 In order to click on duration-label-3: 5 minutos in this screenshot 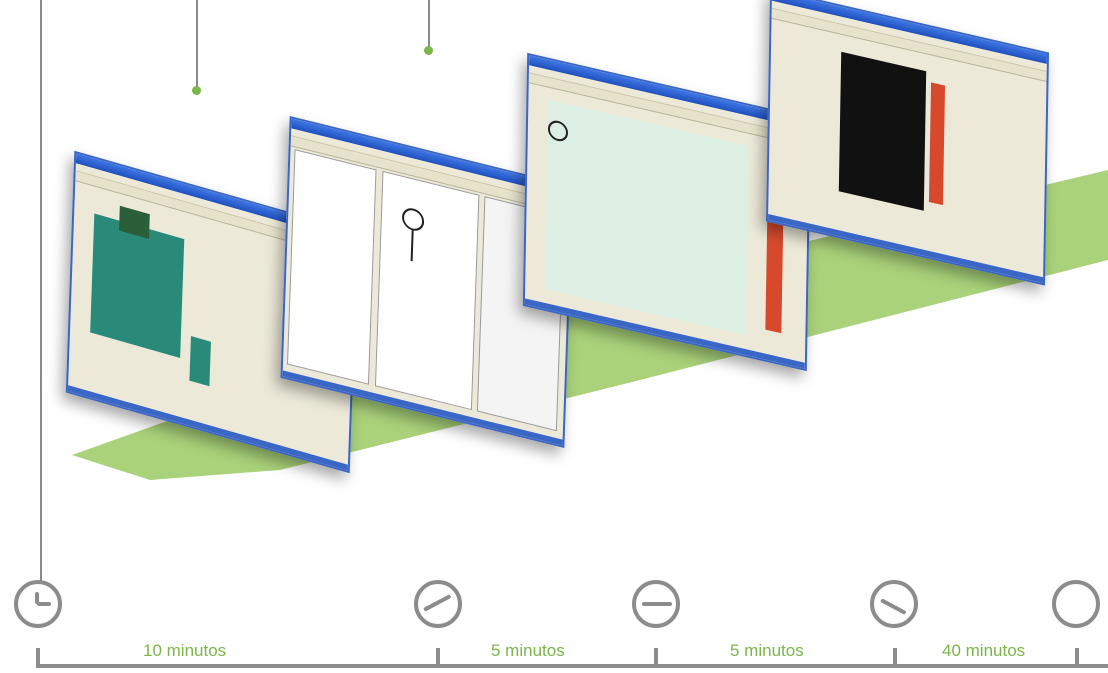, I will do `click(767, 650)`.